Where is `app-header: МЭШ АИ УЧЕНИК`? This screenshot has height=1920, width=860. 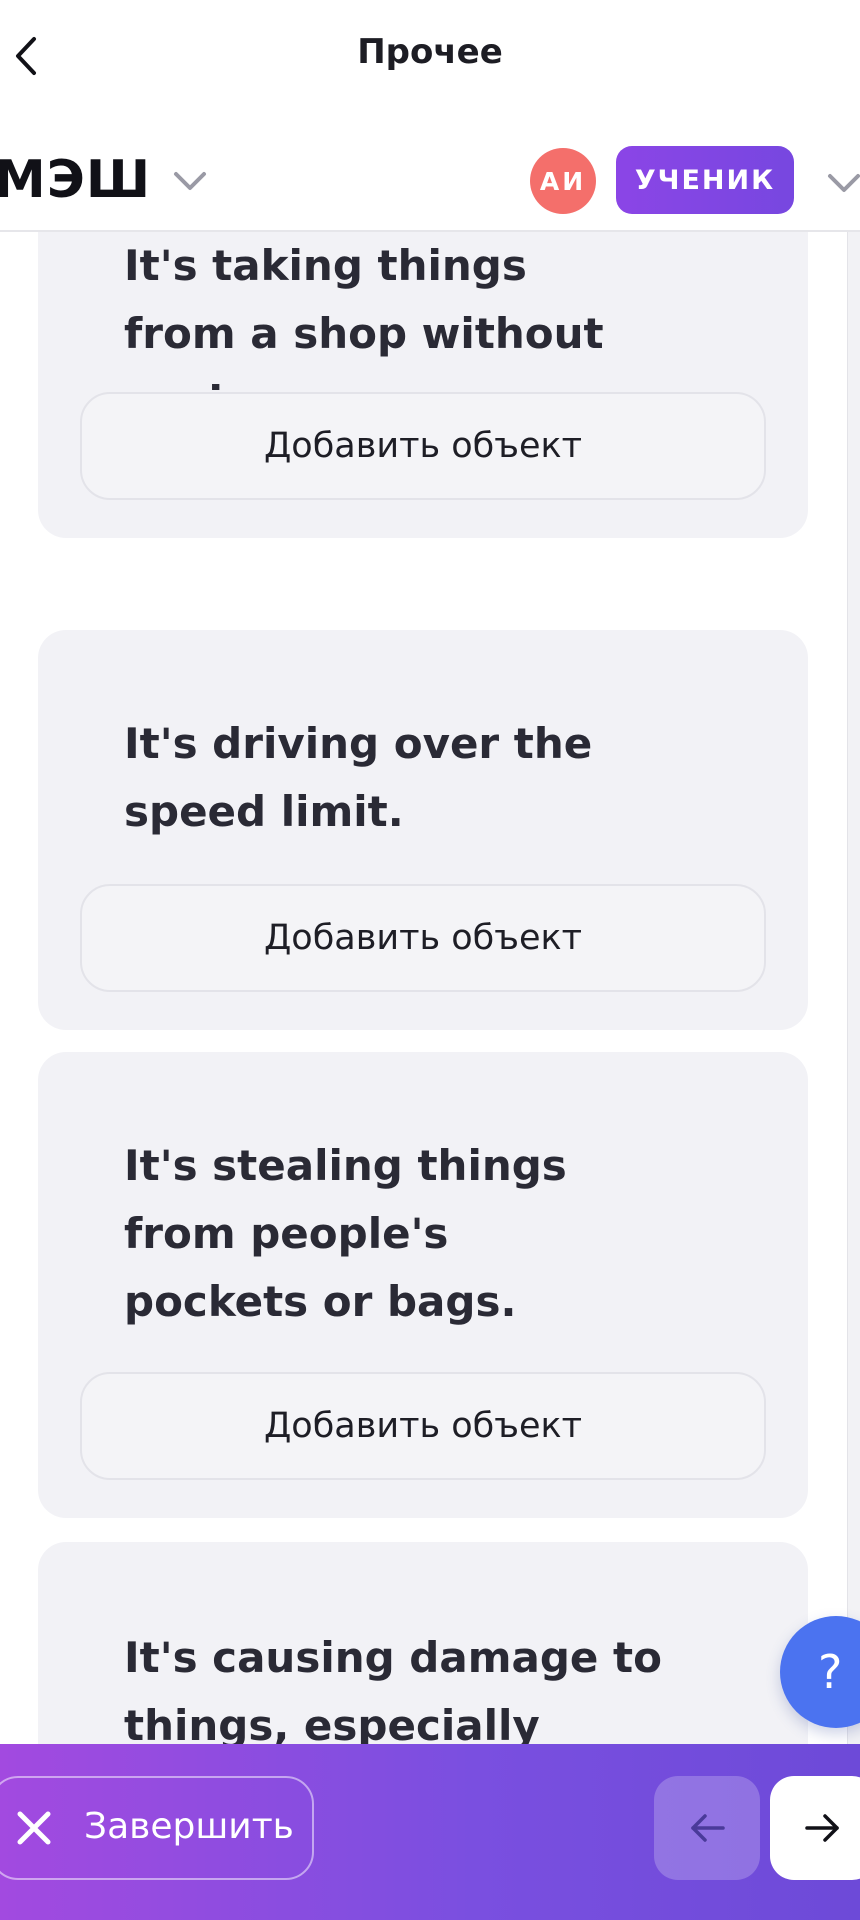
app-header: МЭШ АИ УЧЕНИК is located at coordinates (430, 180).